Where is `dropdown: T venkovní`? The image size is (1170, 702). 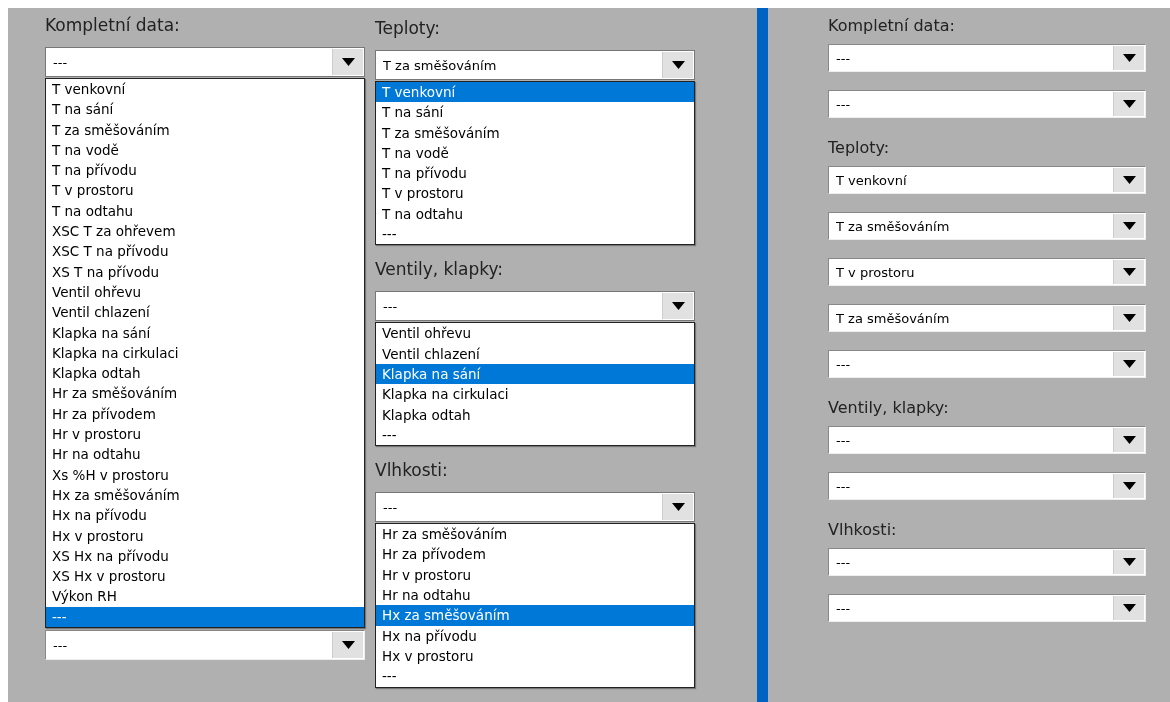
dropdown: T venkovní is located at coordinates (987, 180).